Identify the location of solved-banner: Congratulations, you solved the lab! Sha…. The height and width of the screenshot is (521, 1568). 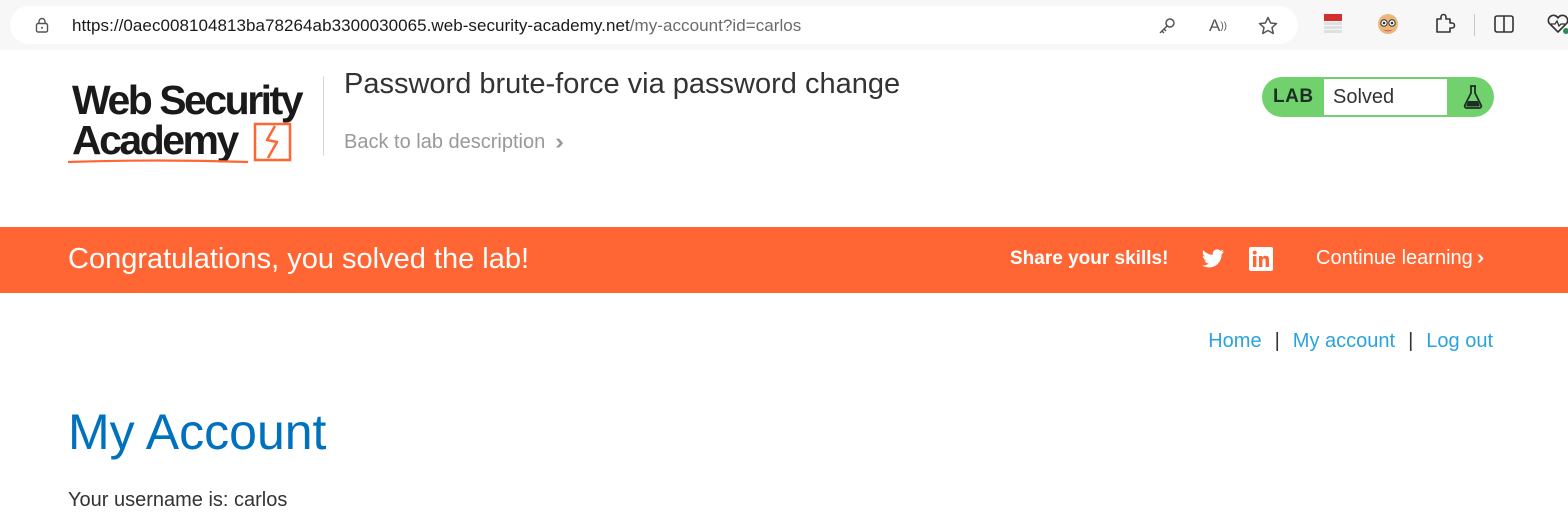
(784, 260).